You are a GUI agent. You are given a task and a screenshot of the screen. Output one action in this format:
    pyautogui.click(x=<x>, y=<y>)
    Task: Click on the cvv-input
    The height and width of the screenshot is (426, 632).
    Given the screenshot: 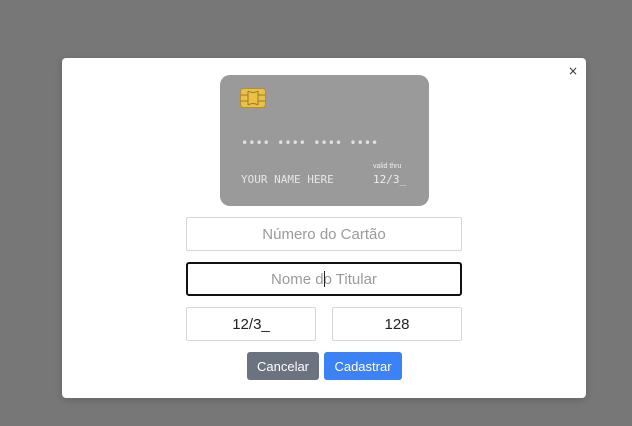 What is the action you would take?
    pyautogui.click(x=397, y=324)
    